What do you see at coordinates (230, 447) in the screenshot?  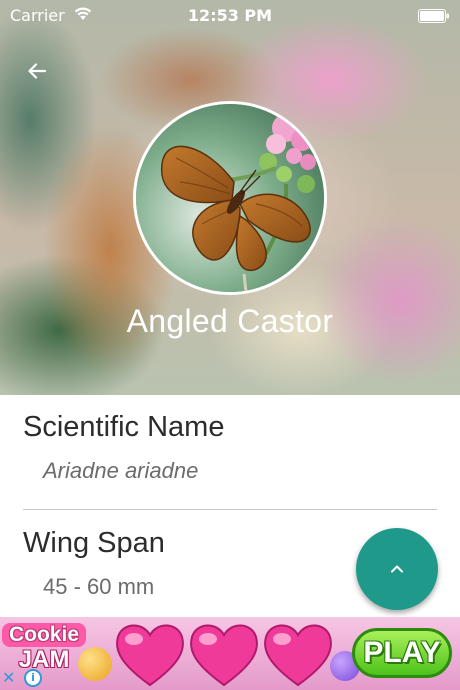 I see `scientific-name-section: Scientific Name Ariadne ariadne` at bounding box center [230, 447].